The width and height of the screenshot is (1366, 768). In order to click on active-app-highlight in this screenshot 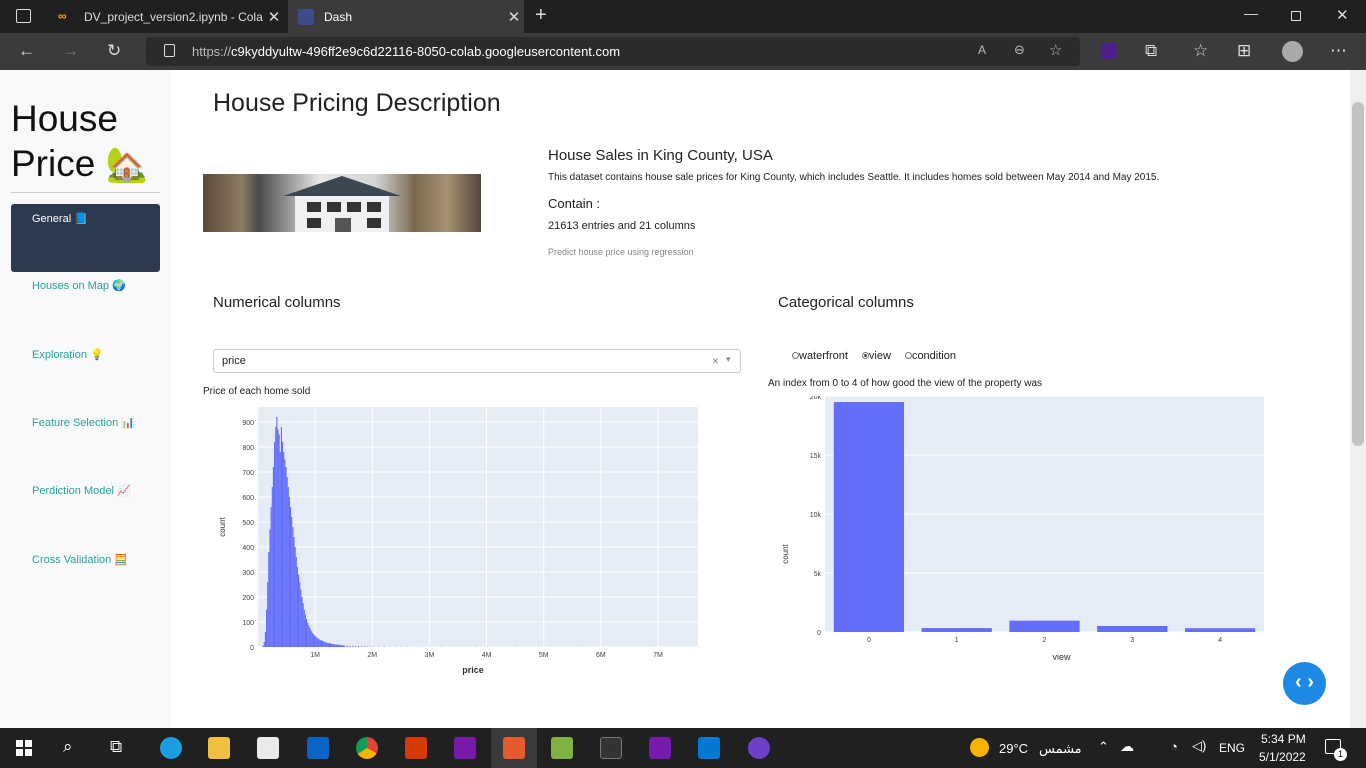, I will do `click(514, 748)`.